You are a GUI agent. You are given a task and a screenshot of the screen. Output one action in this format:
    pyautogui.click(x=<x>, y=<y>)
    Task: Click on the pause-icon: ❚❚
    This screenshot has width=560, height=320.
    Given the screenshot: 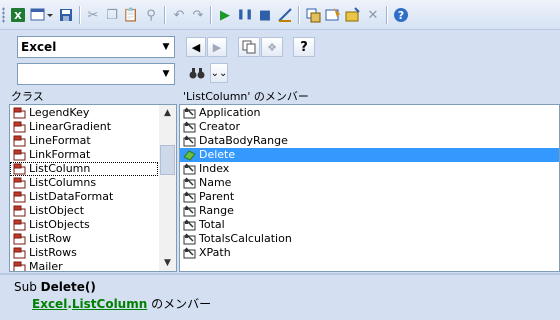 What is the action you would take?
    pyautogui.click(x=245, y=15)
    